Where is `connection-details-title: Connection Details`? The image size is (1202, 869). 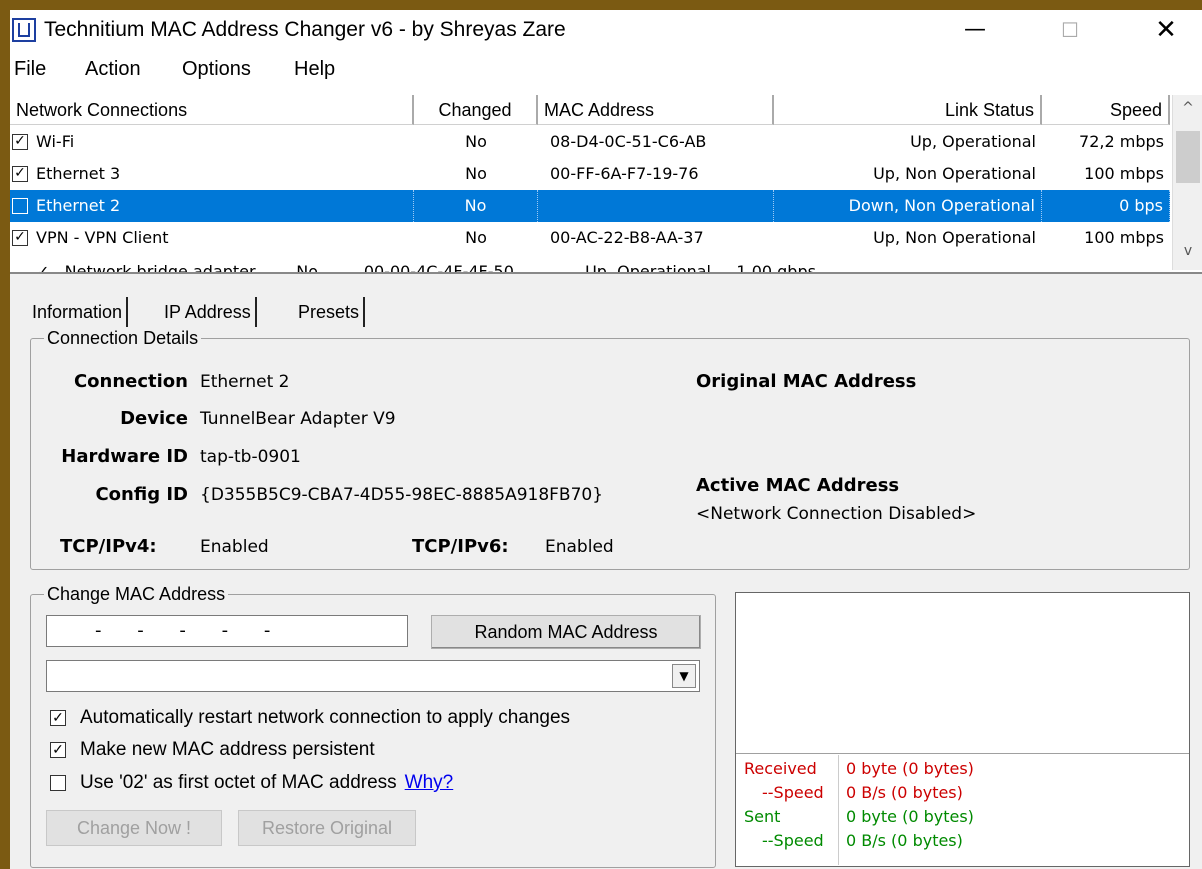
connection-details-title: Connection Details is located at coordinates (123, 338).